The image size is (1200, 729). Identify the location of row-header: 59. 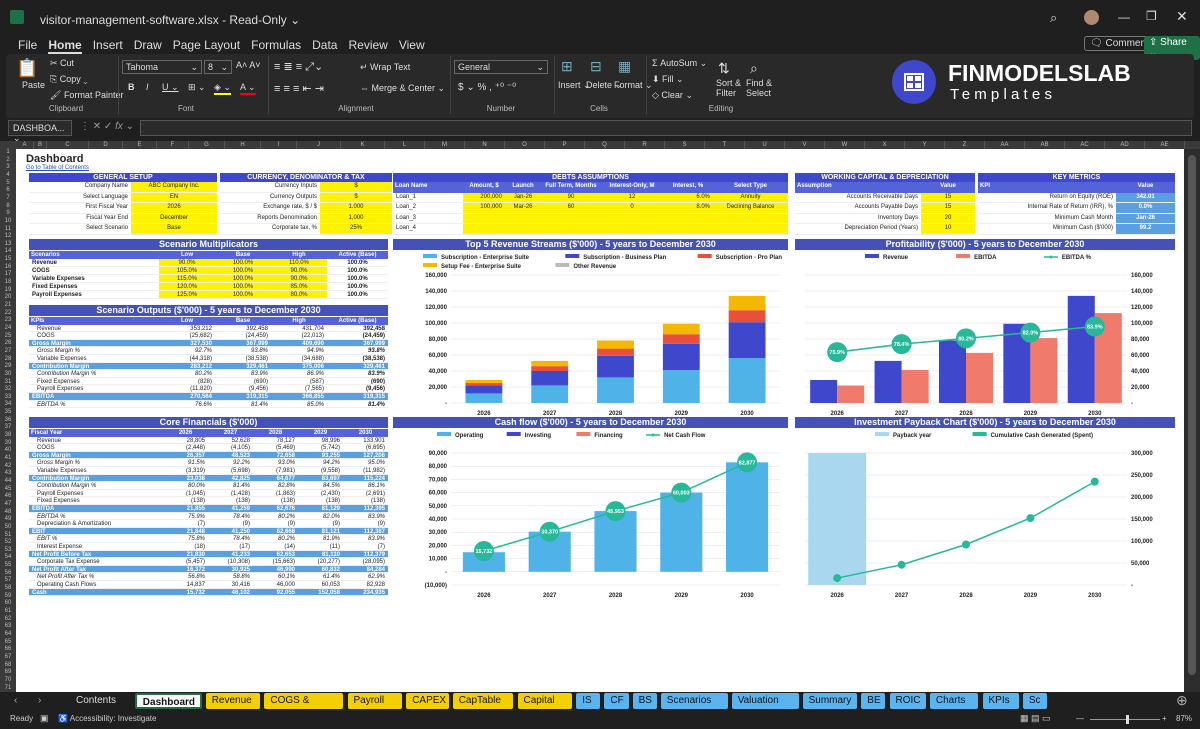
(8, 597).